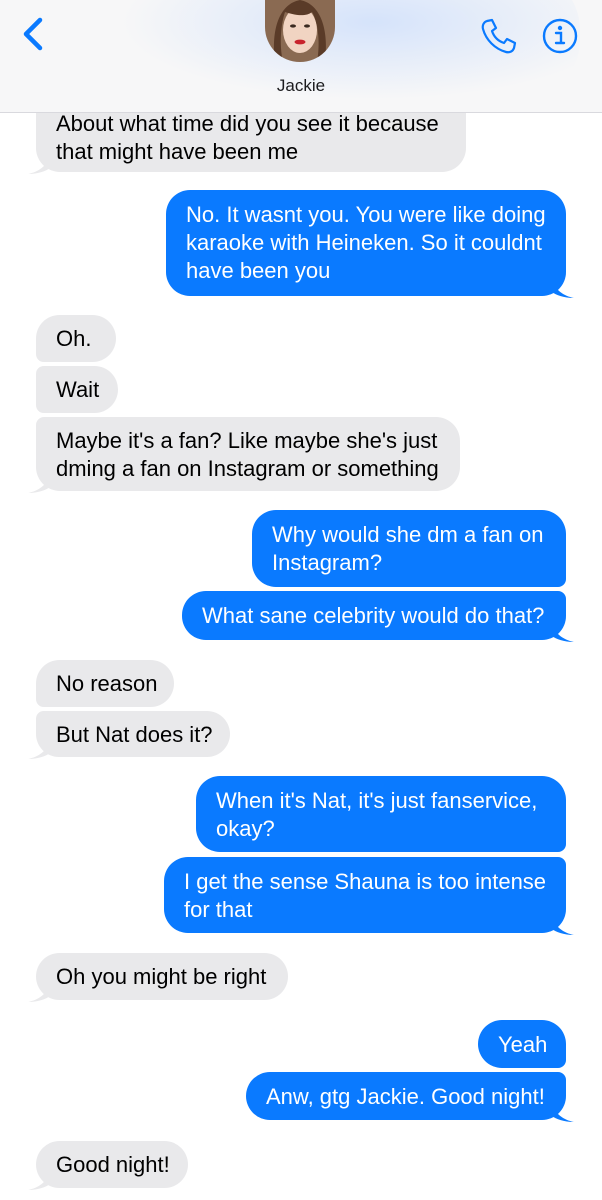  I want to click on message-line: have been you, so click(258, 270).